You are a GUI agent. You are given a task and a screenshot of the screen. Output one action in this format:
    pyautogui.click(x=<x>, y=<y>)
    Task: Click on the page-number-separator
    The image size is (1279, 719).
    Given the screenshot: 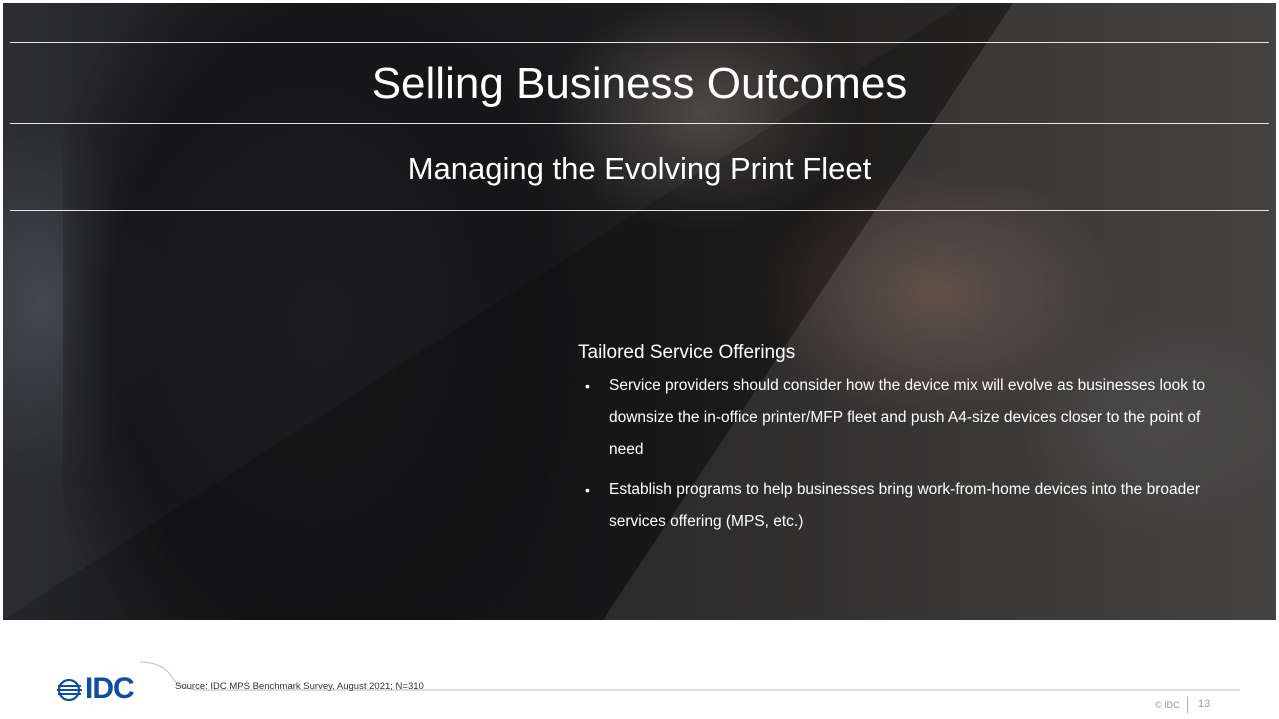 What is the action you would take?
    pyautogui.click(x=1187, y=705)
    